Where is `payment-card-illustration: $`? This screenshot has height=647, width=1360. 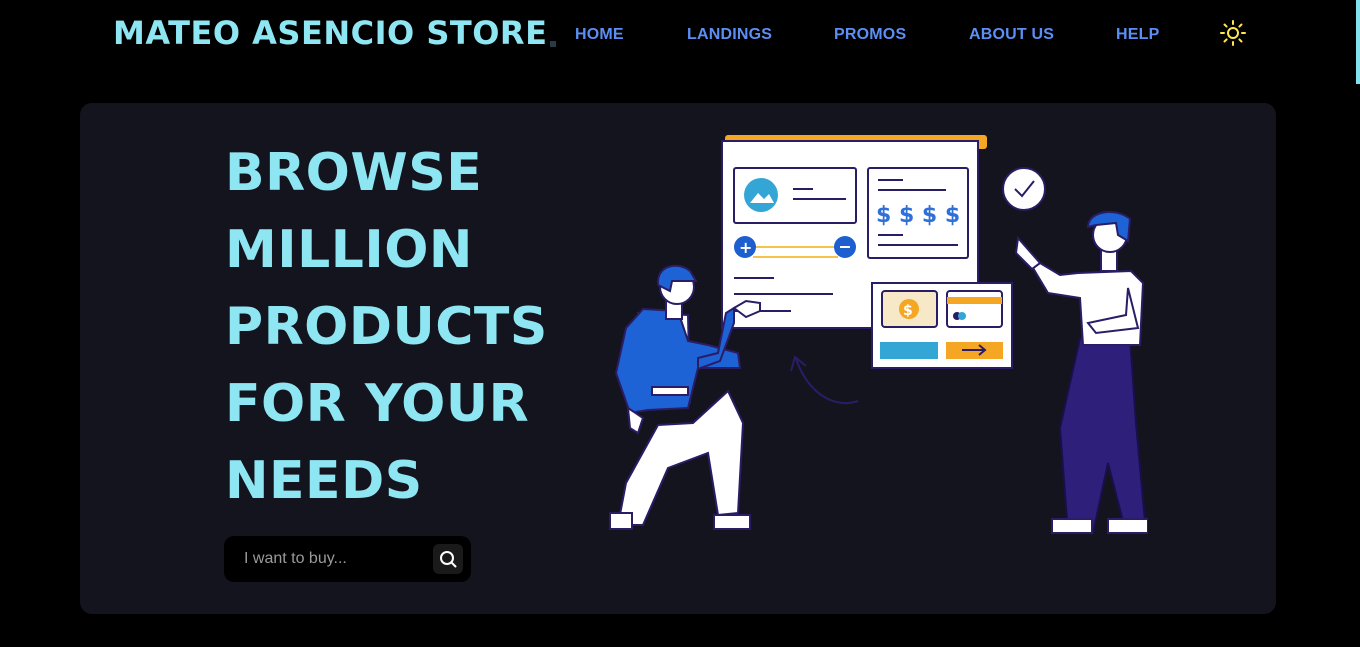 payment-card-illustration: $ is located at coordinates (942, 325).